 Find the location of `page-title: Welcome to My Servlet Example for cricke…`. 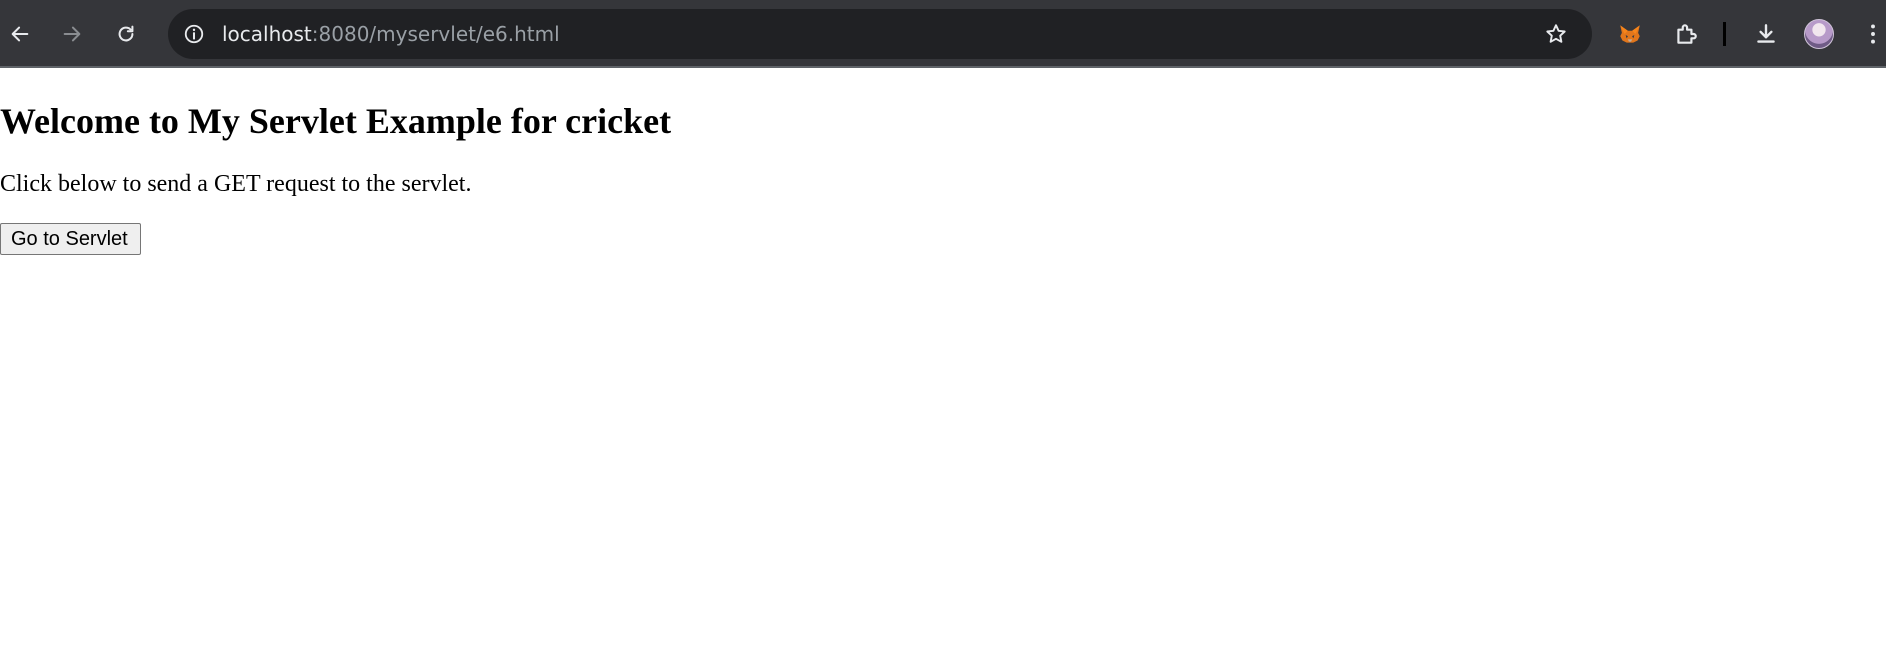

page-title: Welcome to My Servlet Example for cricke… is located at coordinates (336, 121).